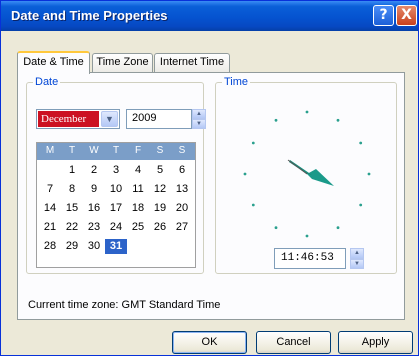 This screenshot has height=356, width=419. What do you see at coordinates (53, 62) in the screenshot?
I see `tab-date-time: Date & Time` at bounding box center [53, 62].